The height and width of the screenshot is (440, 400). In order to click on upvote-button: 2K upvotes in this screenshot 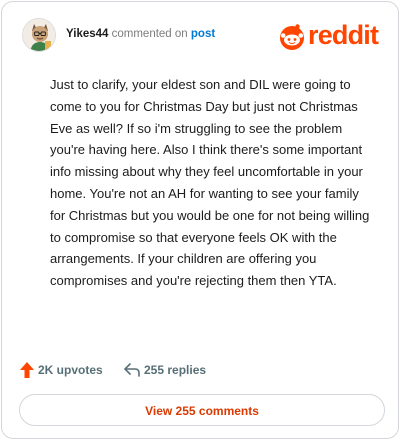, I will do `click(70, 370)`.